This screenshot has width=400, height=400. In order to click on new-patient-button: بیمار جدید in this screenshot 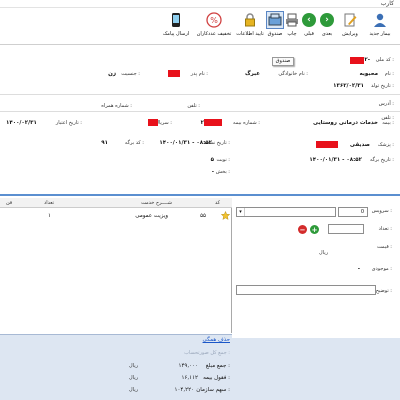, I will do `click(380, 26)`.